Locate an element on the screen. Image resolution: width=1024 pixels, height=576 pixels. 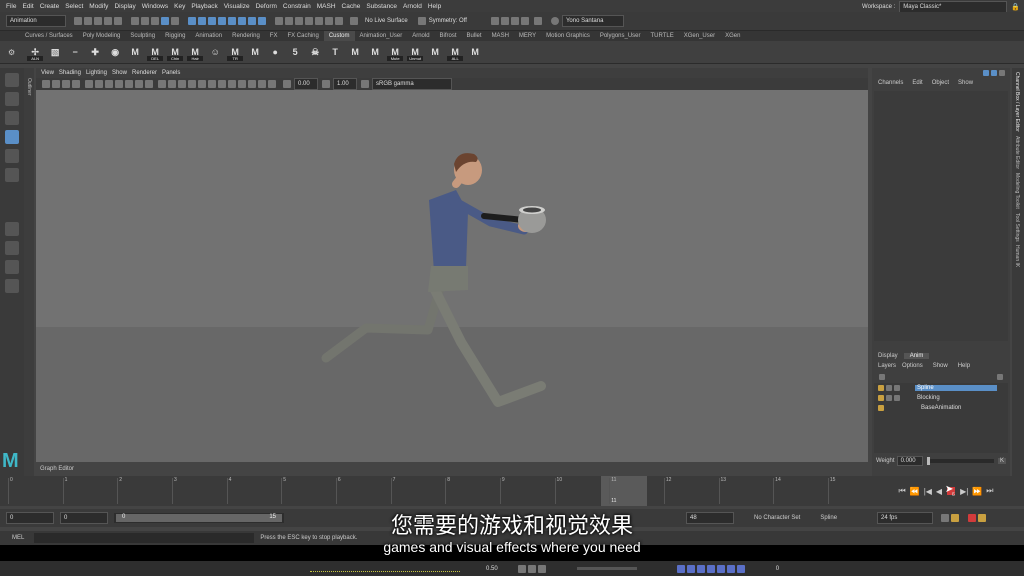
film-gate-icon is located at coordinates (99, 84).